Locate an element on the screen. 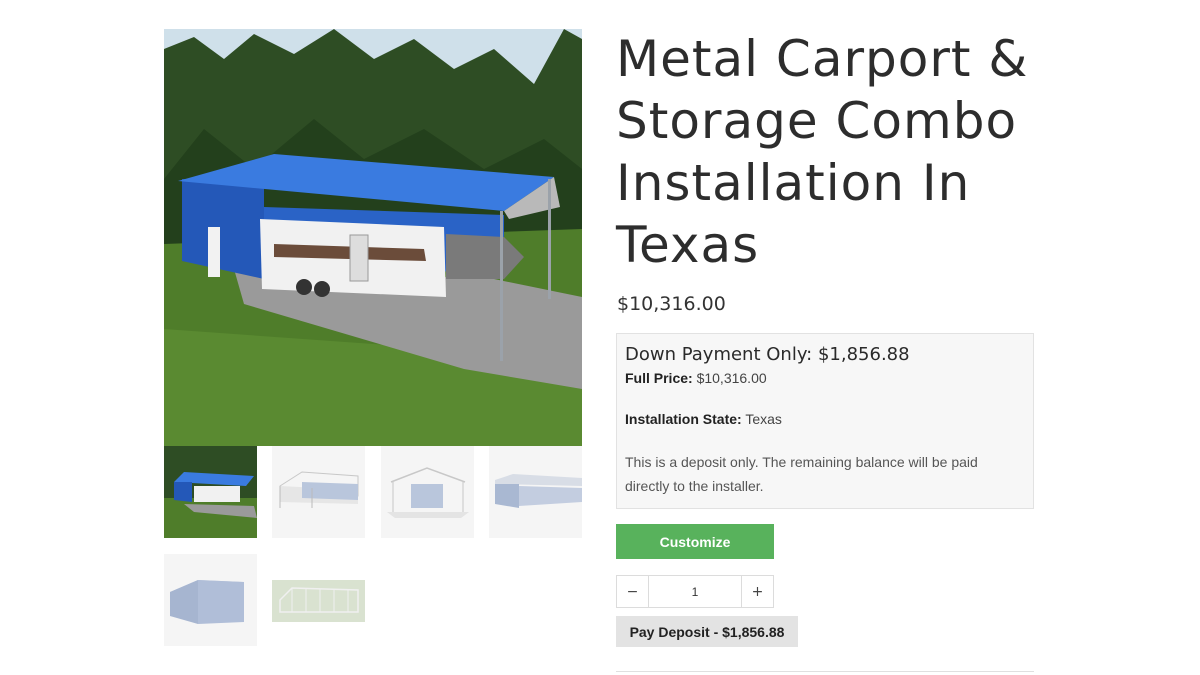 The image size is (1200, 675). quantity-increase-button: + is located at coordinates (757, 591).